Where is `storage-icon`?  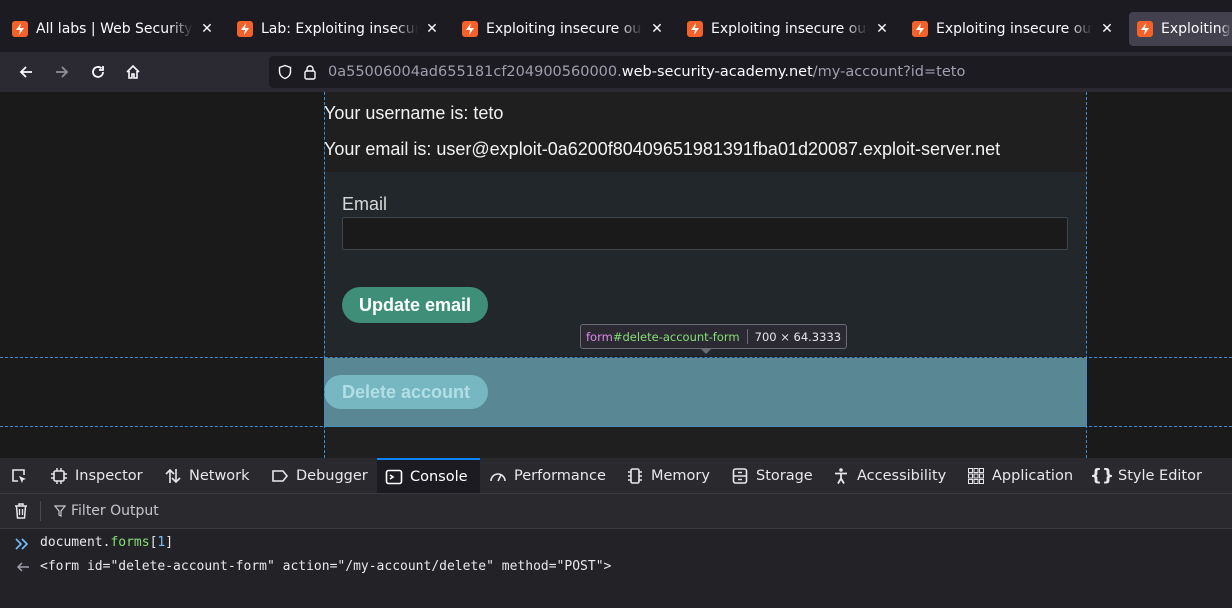
storage-icon is located at coordinates (740, 476).